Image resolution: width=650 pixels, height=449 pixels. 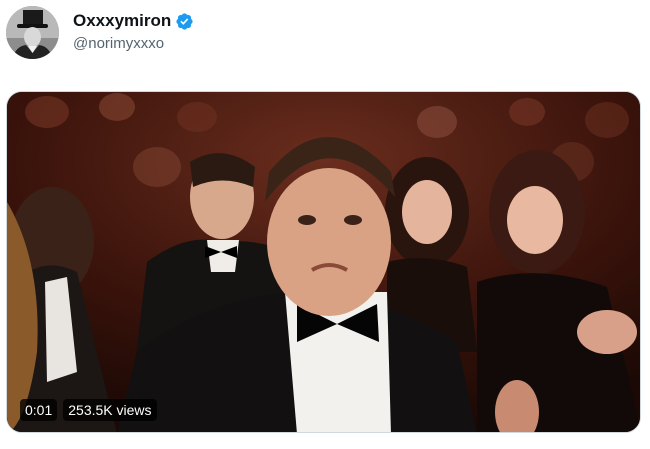 I want to click on avatar-photo-icon, so click(x=32, y=32).